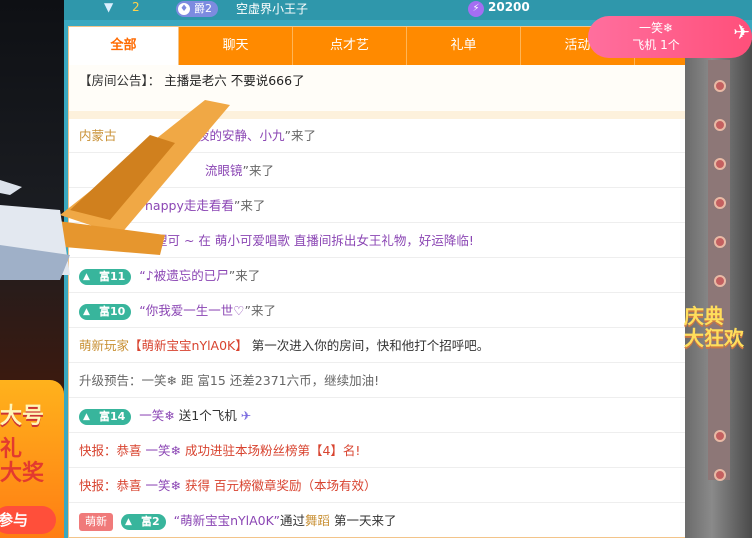  I want to click on notice-label: 【房间公告】：, so click(120, 80).